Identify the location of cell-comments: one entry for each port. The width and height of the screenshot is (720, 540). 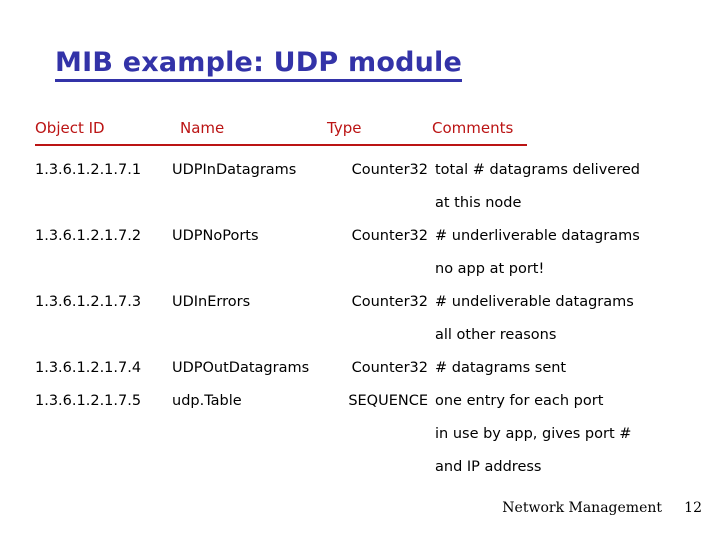
(519, 401).